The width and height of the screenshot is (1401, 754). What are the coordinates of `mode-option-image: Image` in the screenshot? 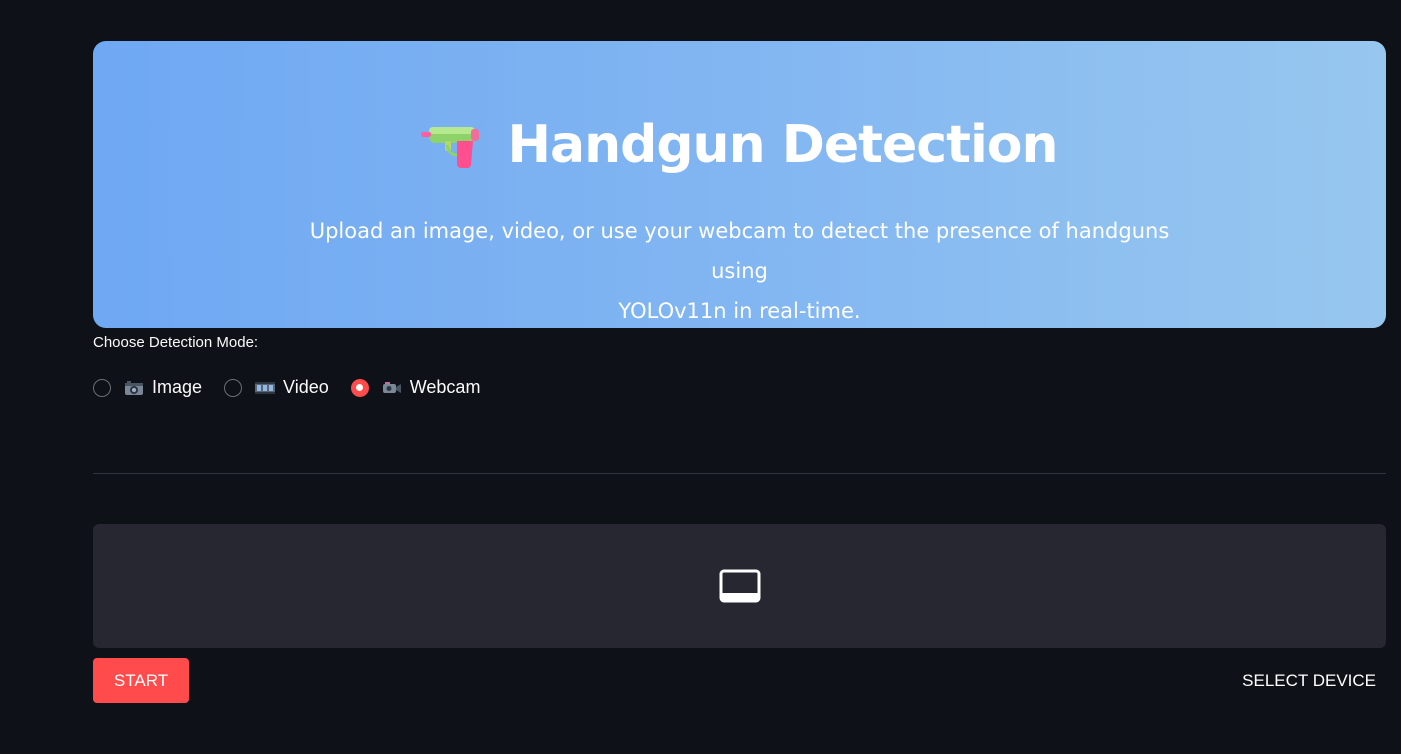 It's located at (147, 387).